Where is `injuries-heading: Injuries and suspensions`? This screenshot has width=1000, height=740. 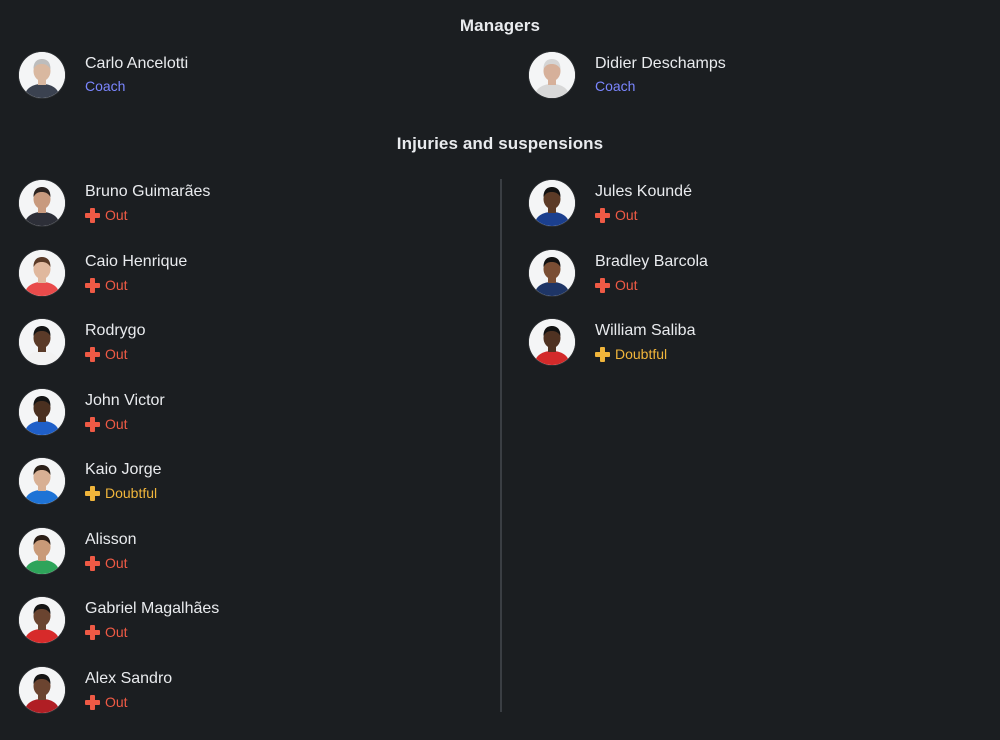 injuries-heading: Injuries and suspensions is located at coordinates (500, 143).